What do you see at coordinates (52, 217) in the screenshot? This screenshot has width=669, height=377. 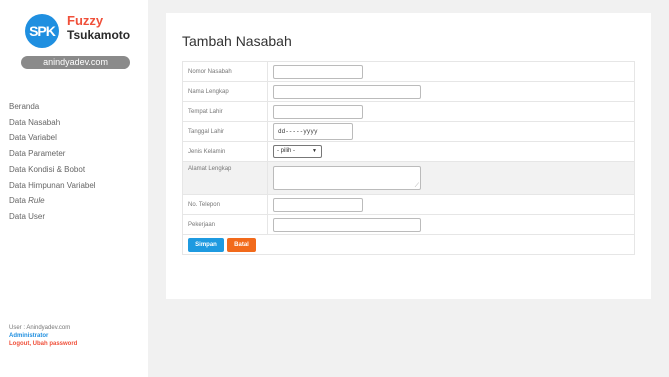 I see `menu-data-user: Data User` at bounding box center [52, 217].